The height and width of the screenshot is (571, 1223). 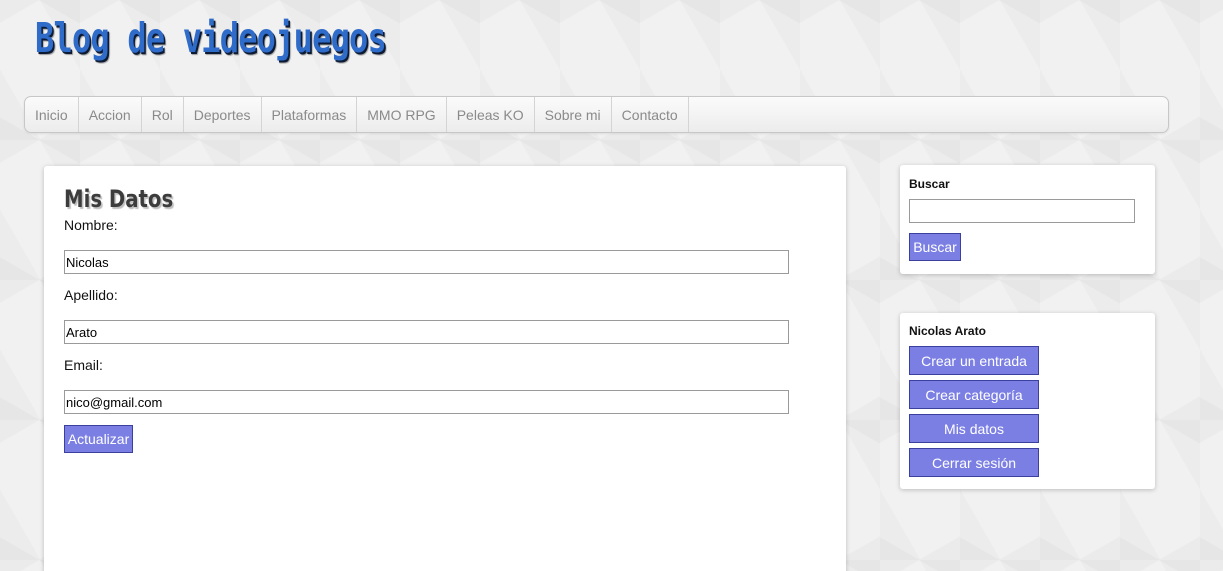 What do you see at coordinates (974, 462) in the screenshot?
I see `logout-button: Cerrar sesión` at bounding box center [974, 462].